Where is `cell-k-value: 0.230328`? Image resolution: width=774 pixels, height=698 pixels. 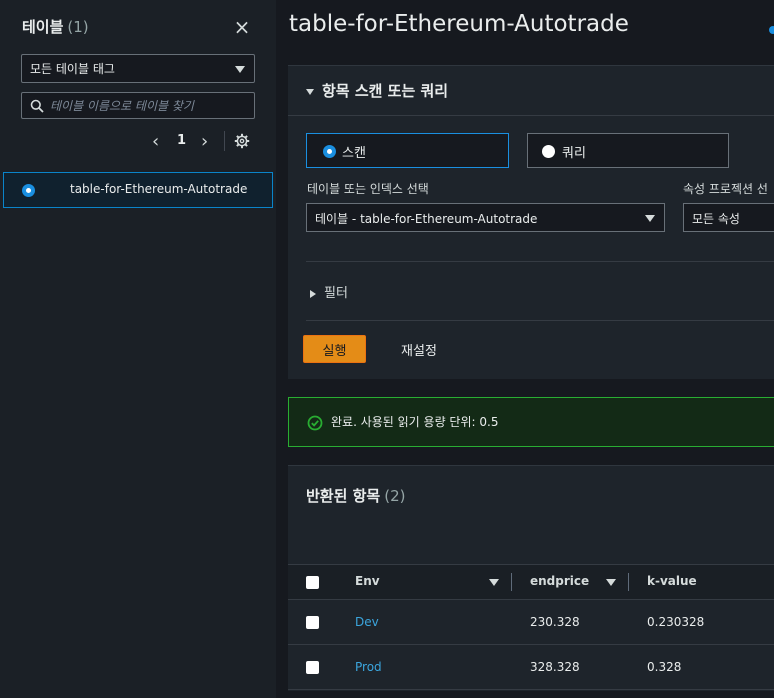
cell-k-value: 0.230328 is located at coordinates (676, 622).